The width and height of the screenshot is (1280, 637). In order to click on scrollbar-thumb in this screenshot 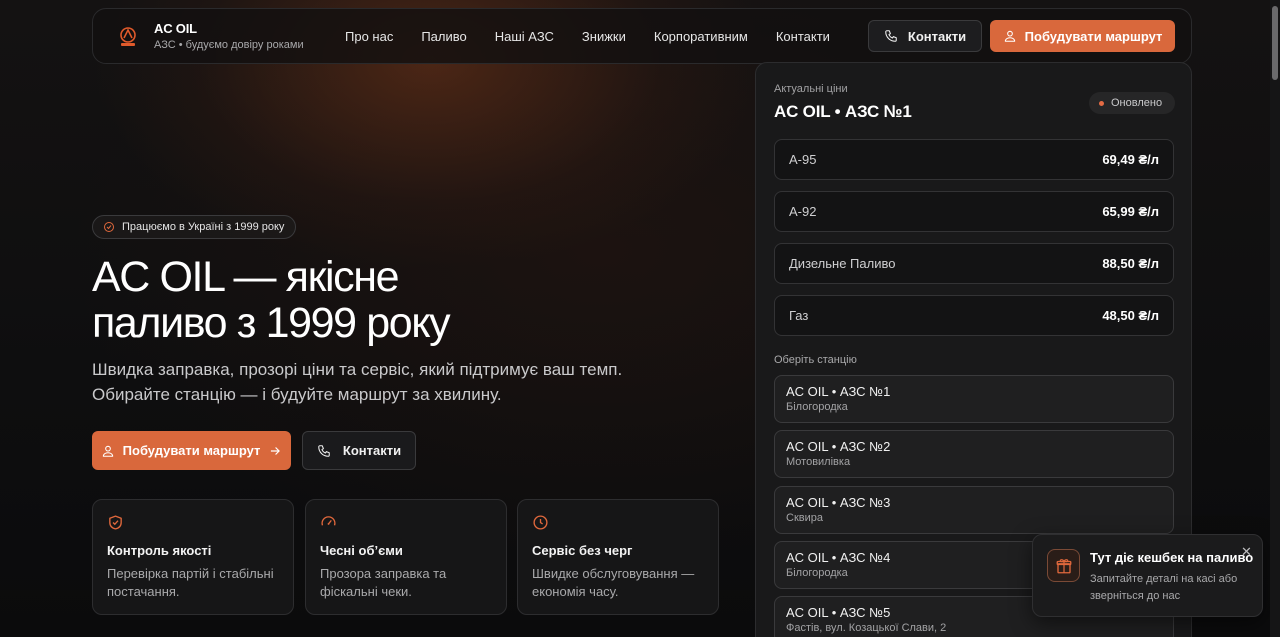, I will do `click(1275, 43)`.